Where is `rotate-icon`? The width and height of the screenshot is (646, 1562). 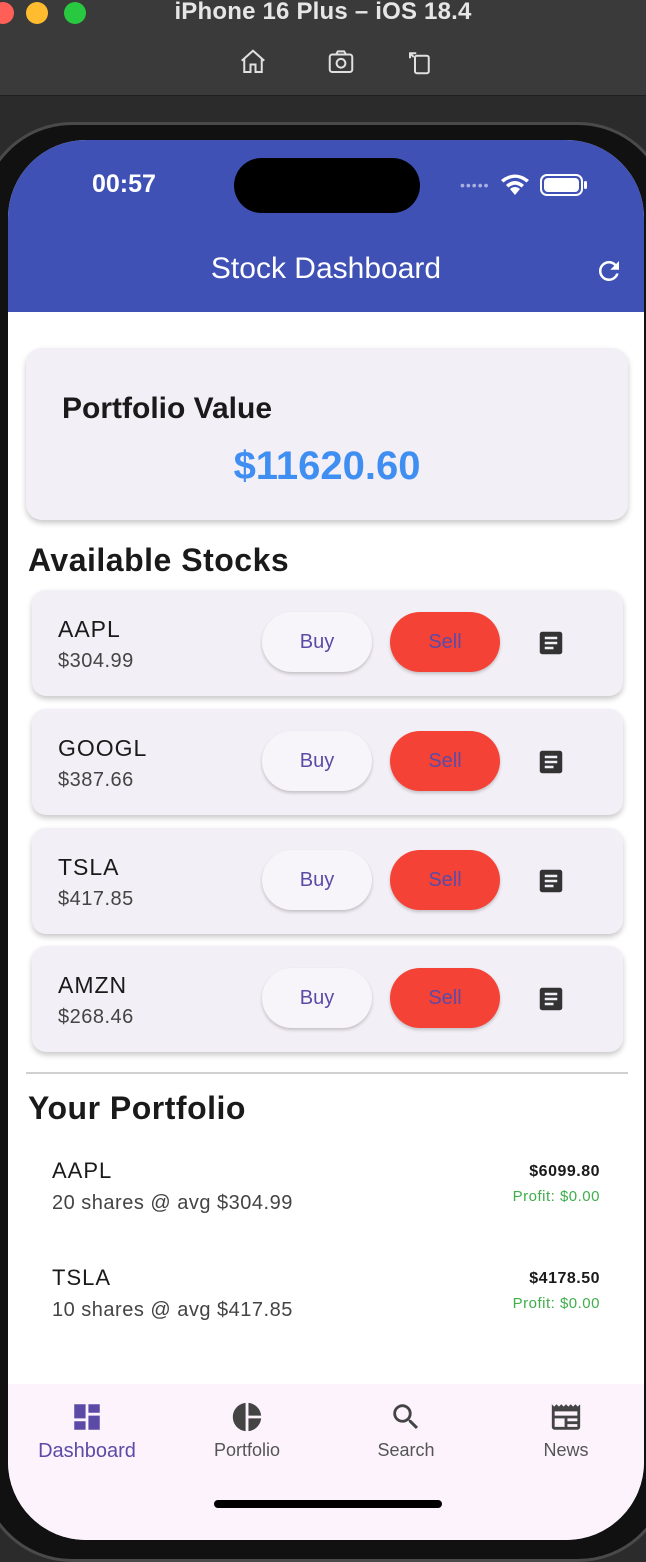
rotate-icon is located at coordinates (419, 63).